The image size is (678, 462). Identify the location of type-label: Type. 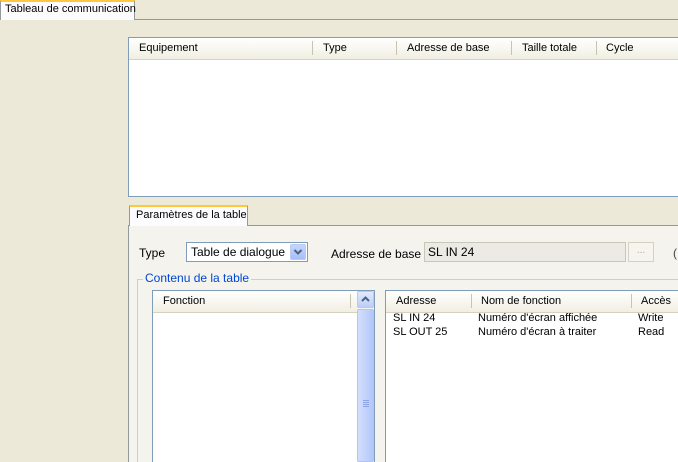
(152, 253).